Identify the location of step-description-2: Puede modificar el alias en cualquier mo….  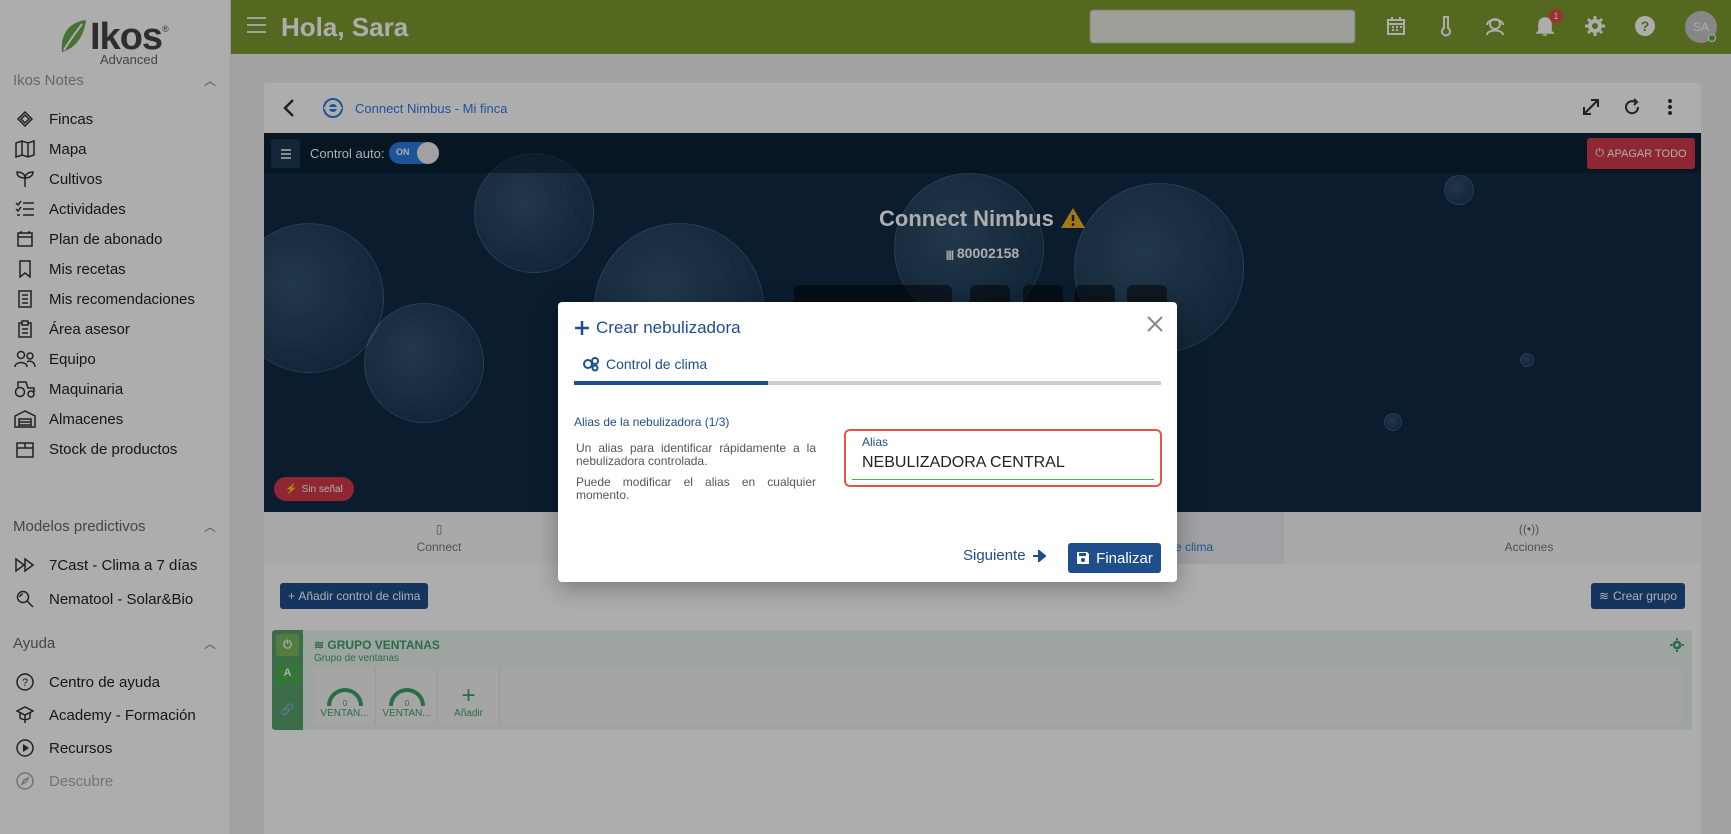
(696, 488).